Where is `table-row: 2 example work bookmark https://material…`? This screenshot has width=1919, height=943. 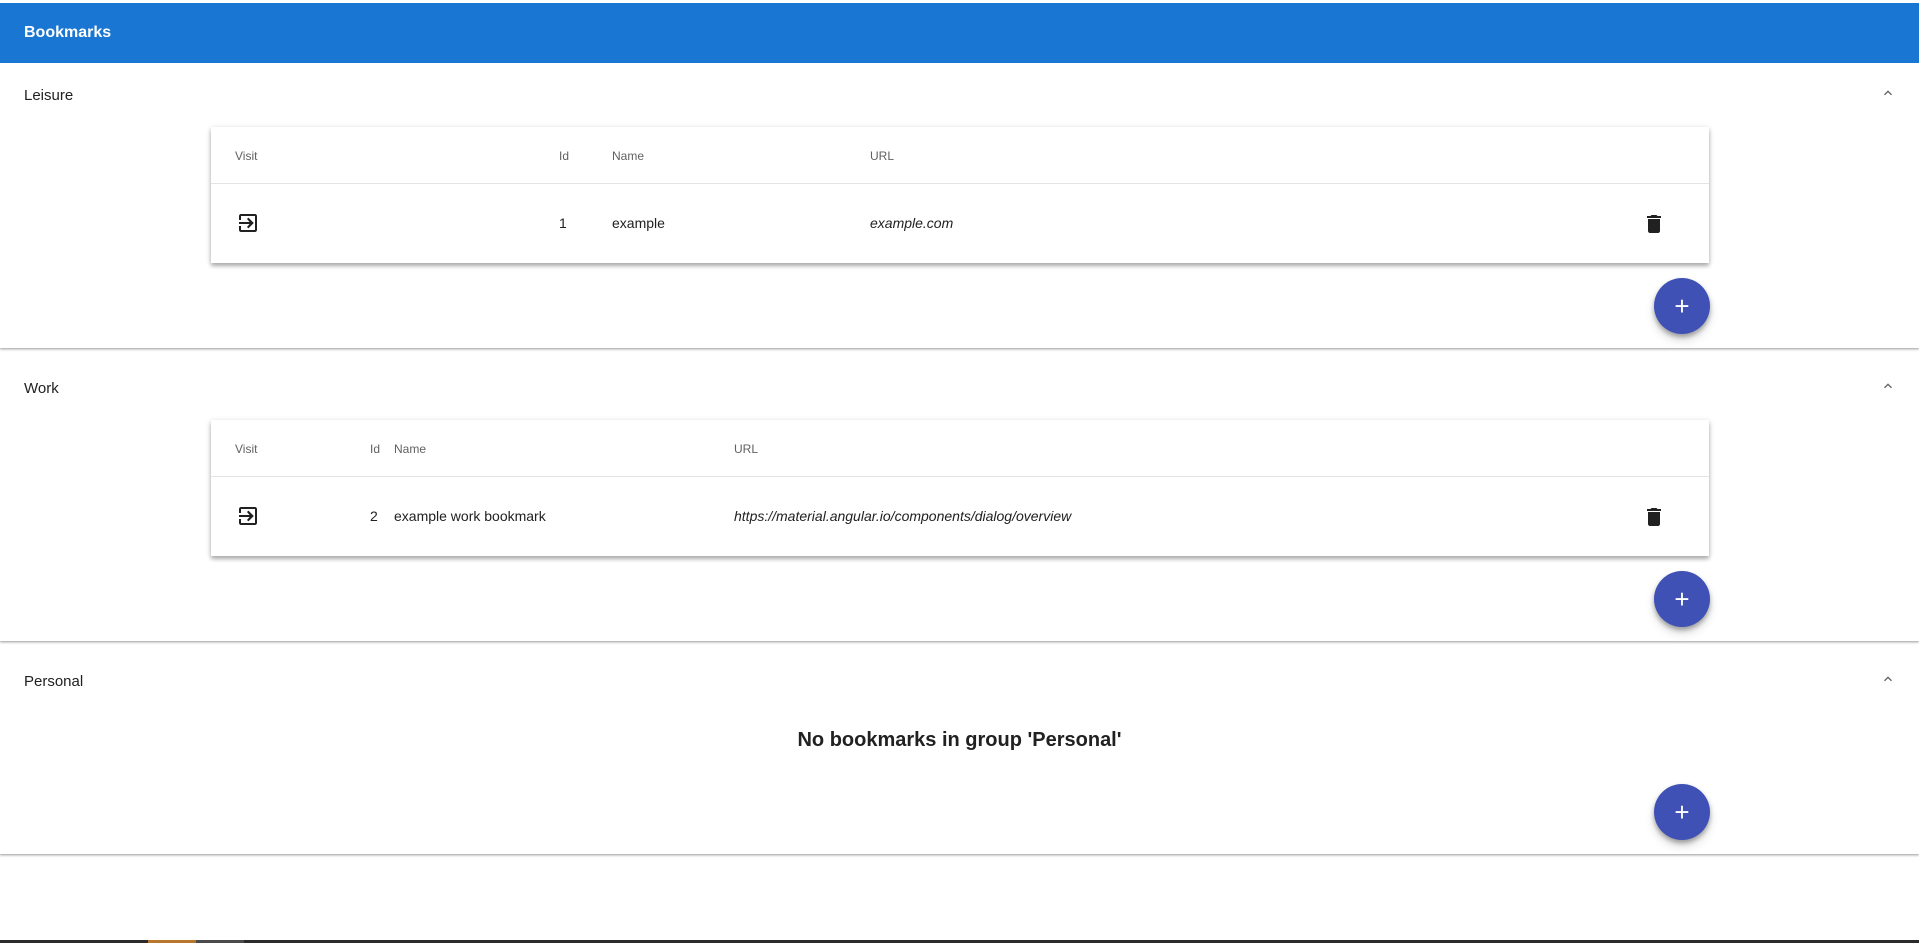 table-row: 2 example work bookmark https://material… is located at coordinates (960, 516).